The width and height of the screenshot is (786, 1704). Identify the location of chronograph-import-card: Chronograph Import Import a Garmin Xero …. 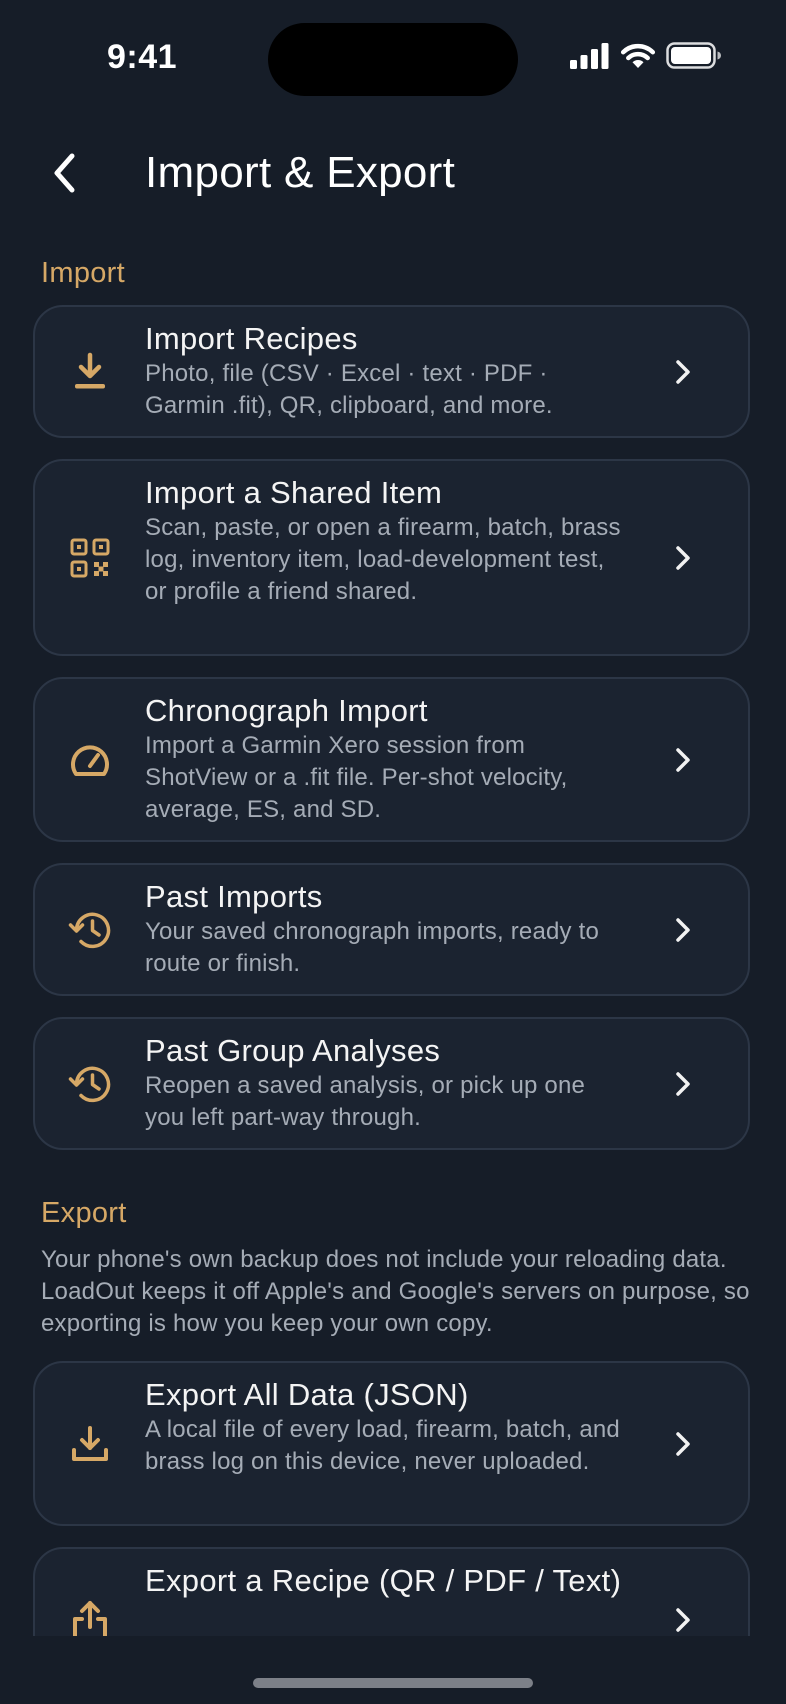
(391, 759).